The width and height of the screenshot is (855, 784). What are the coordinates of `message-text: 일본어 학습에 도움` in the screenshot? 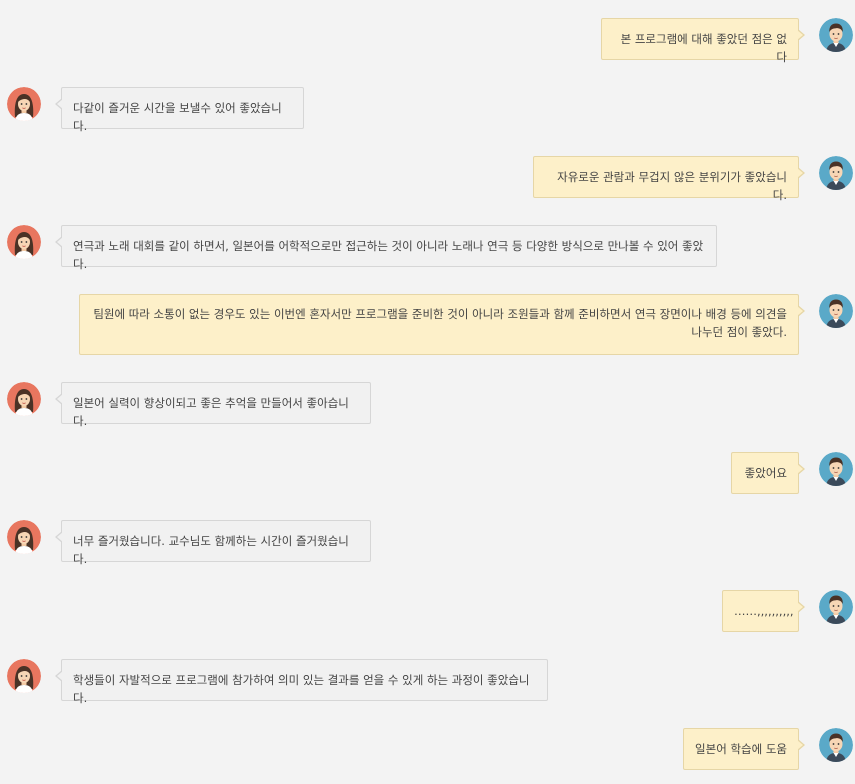 It's located at (741, 749).